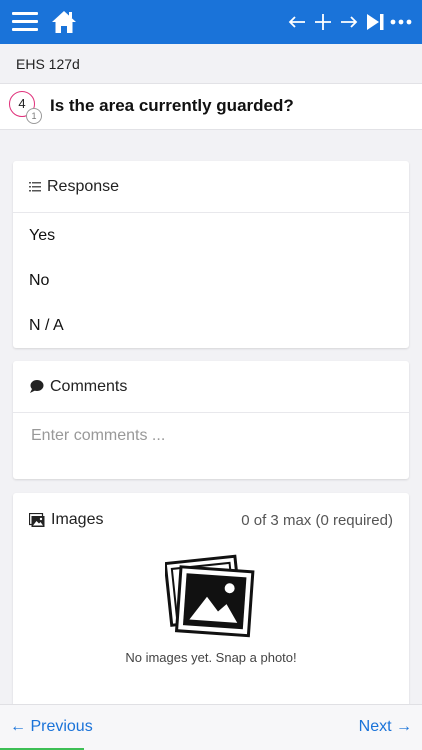 This screenshot has width=422, height=750. Describe the element at coordinates (297, 22) in the screenshot. I see `arrow-left-icon` at that location.